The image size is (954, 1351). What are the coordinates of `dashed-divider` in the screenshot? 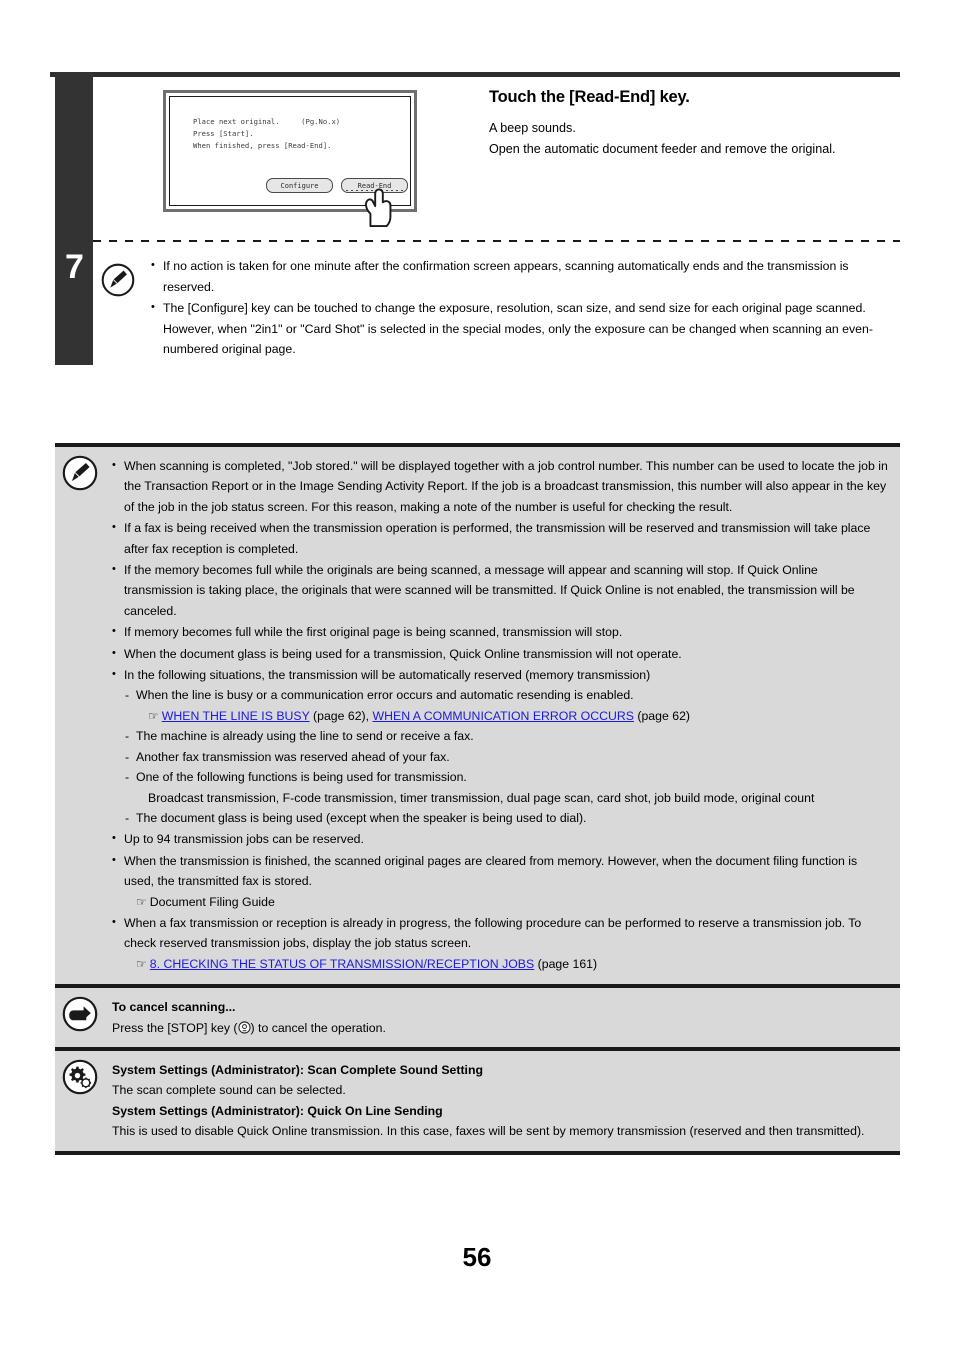 It's located at (496, 241).